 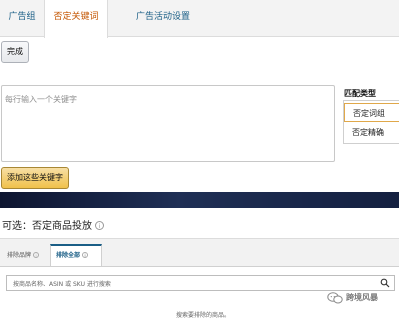 I want to click on search-icon, so click(x=385, y=283).